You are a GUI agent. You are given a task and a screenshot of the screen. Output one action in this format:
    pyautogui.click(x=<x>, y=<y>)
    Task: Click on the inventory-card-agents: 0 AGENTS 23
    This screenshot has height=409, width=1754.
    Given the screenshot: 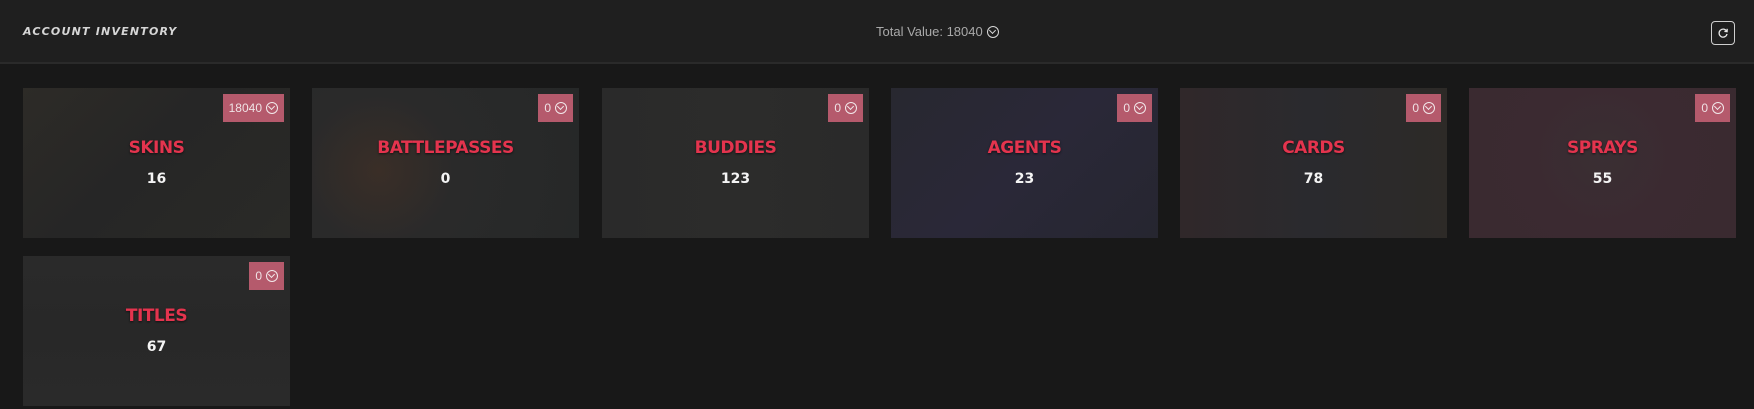 What is the action you would take?
    pyautogui.click(x=1024, y=163)
    